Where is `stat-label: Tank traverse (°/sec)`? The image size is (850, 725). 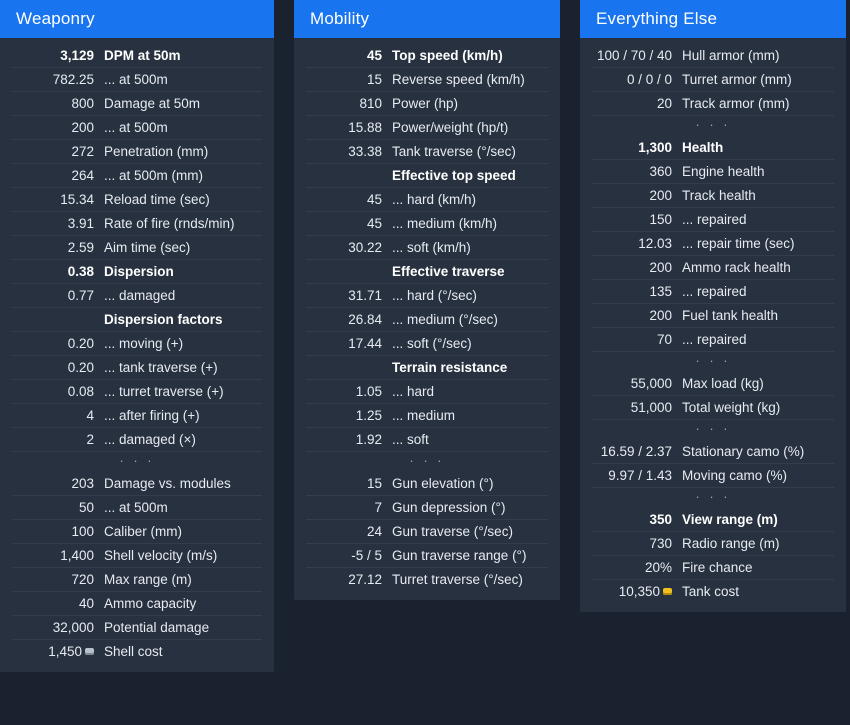 stat-label: Tank traverse (°/sec) is located at coordinates (454, 151).